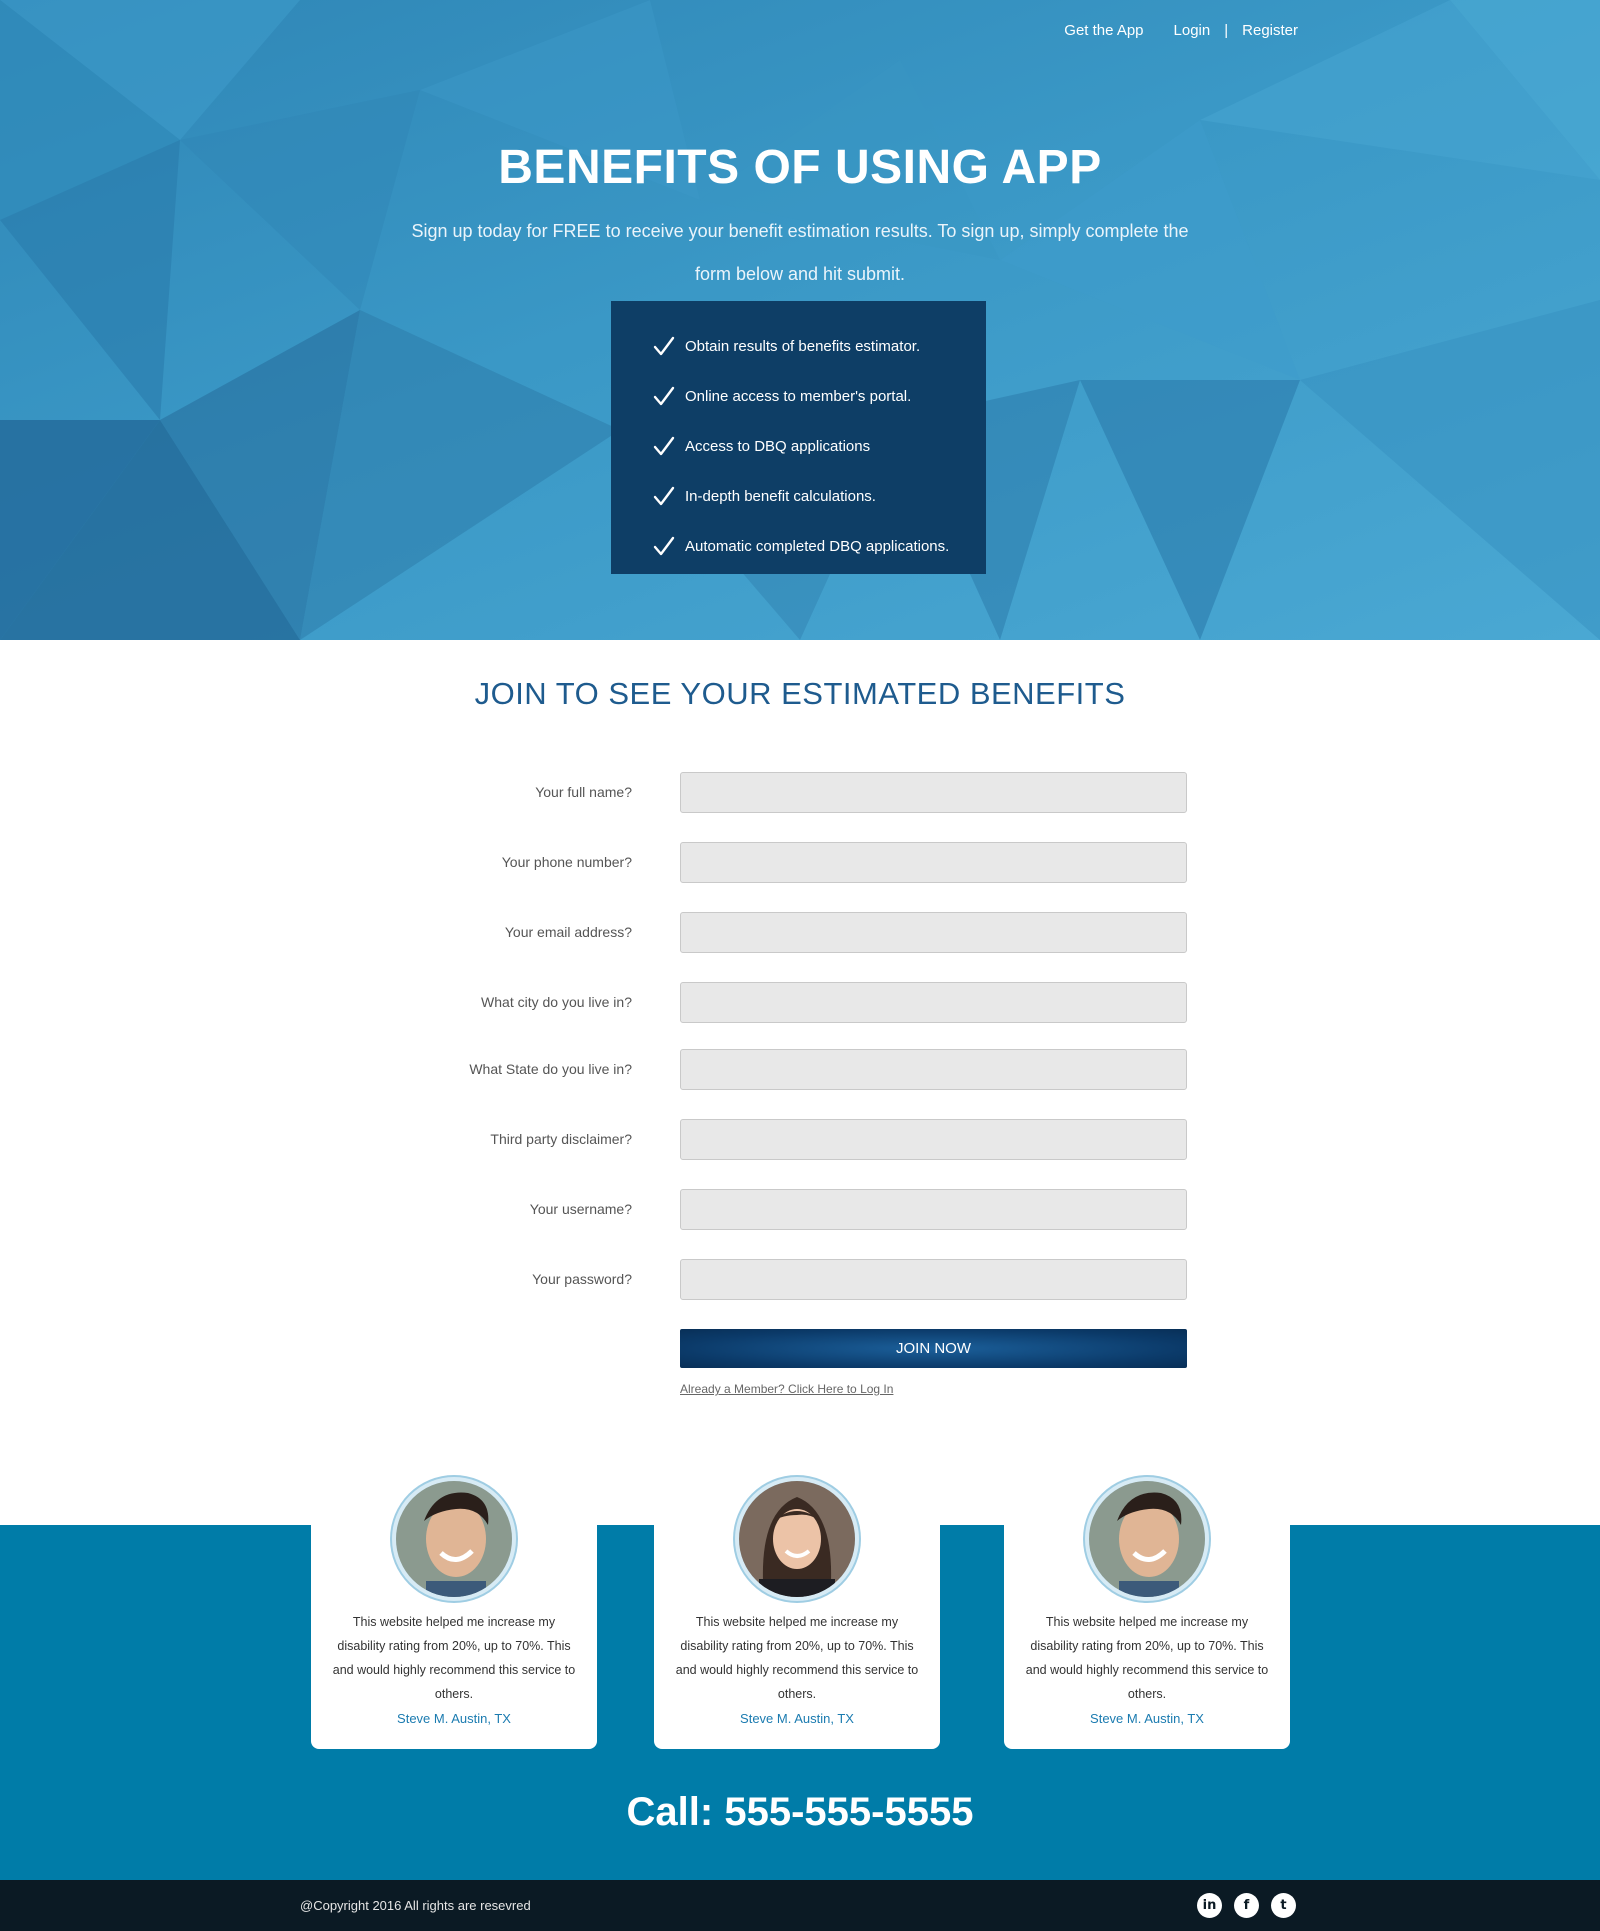 This screenshot has width=1600, height=1931. I want to click on password-input, so click(933, 1279).